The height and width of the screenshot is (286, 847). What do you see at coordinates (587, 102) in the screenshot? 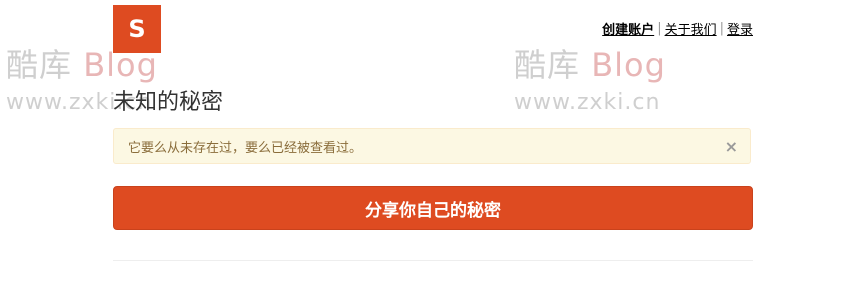
I see `watermark-url: www.zxki.cn` at bounding box center [587, 102].